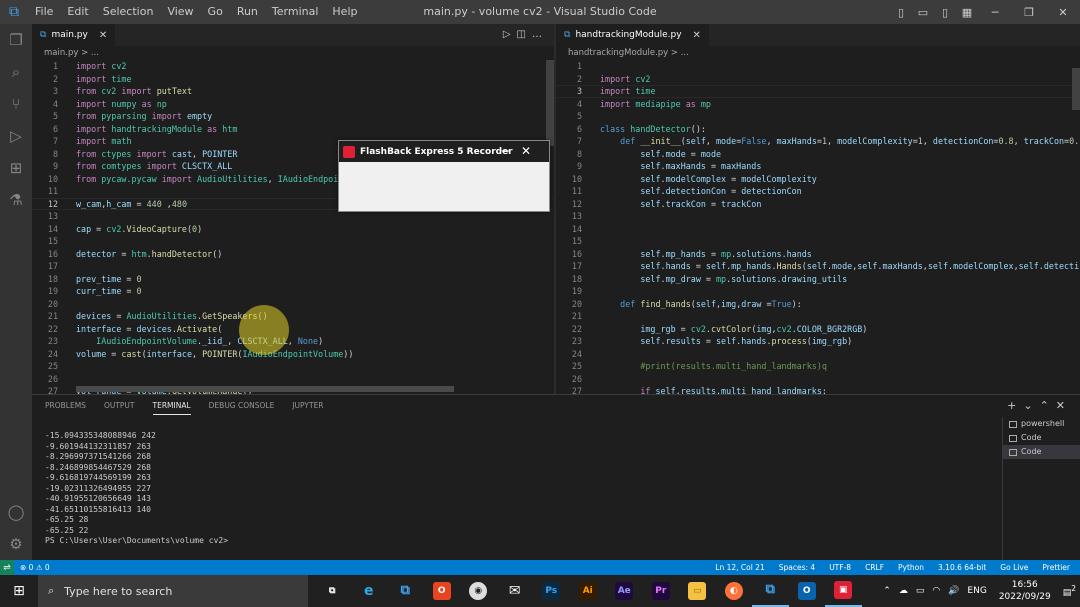  I want to click on notification-center-icon: ▤2, so click(1069, 591).